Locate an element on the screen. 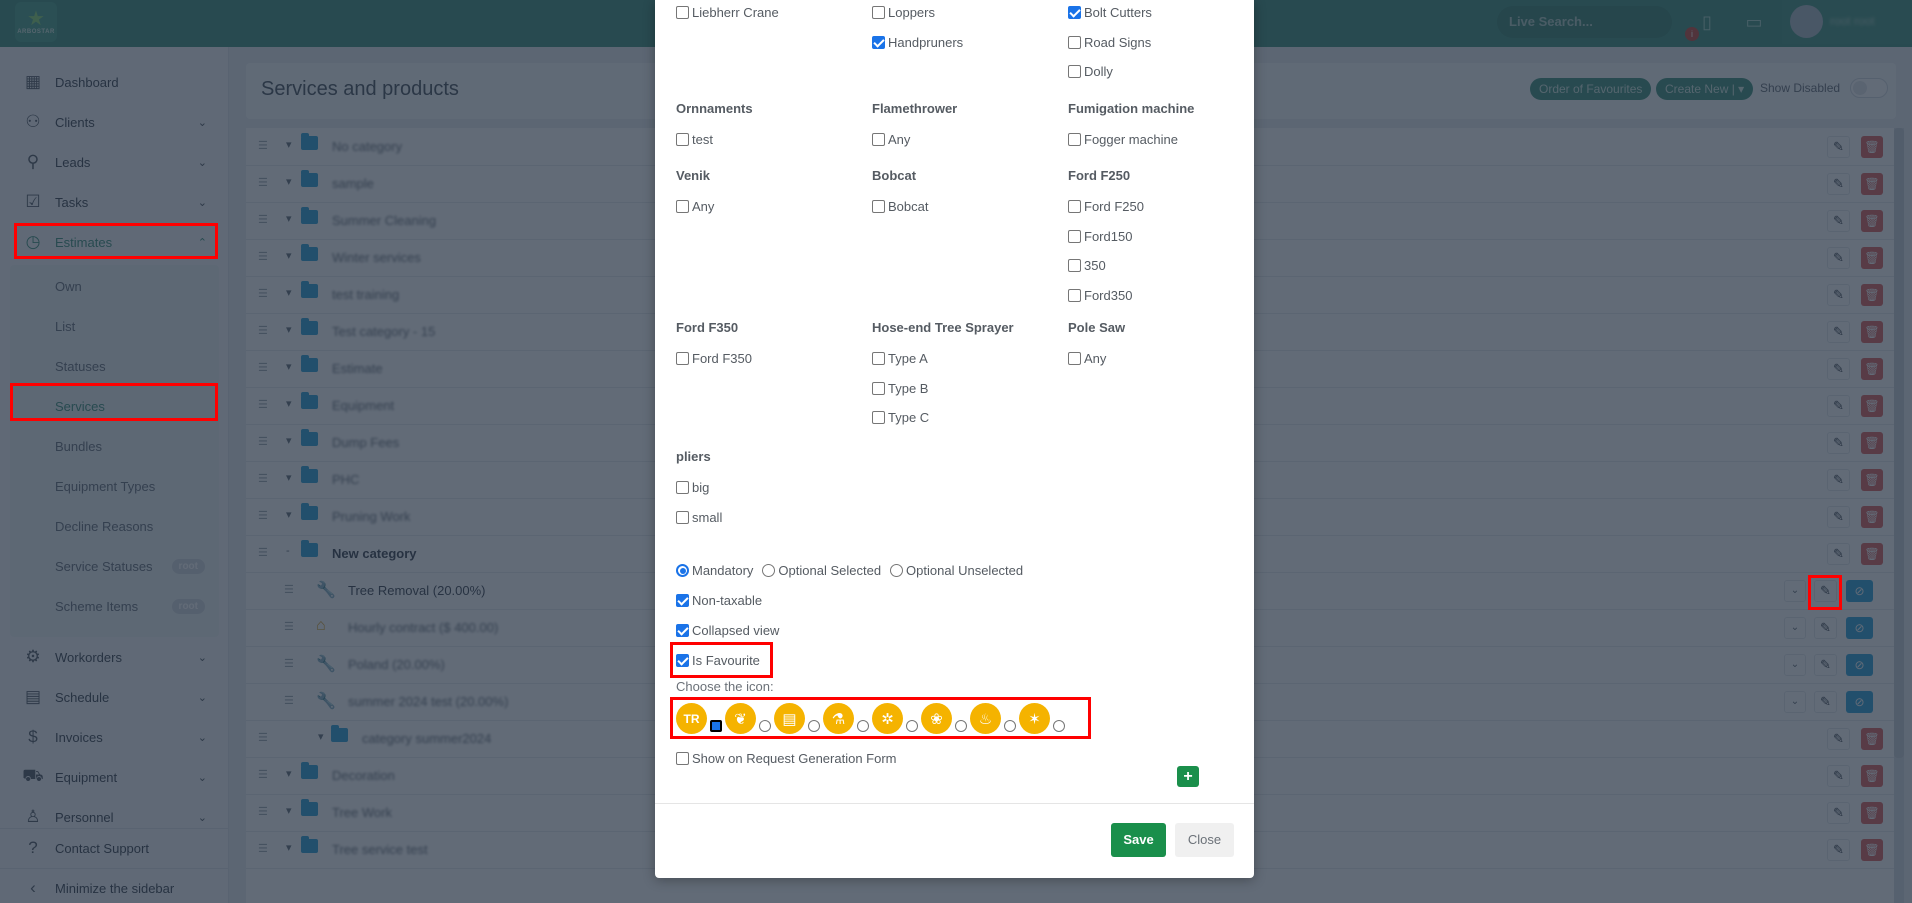 Image resolution: width=1912 pixels, height=903 pixels. checkbox-label: Show on Request Generation Form is located at coordinates (794, 758).